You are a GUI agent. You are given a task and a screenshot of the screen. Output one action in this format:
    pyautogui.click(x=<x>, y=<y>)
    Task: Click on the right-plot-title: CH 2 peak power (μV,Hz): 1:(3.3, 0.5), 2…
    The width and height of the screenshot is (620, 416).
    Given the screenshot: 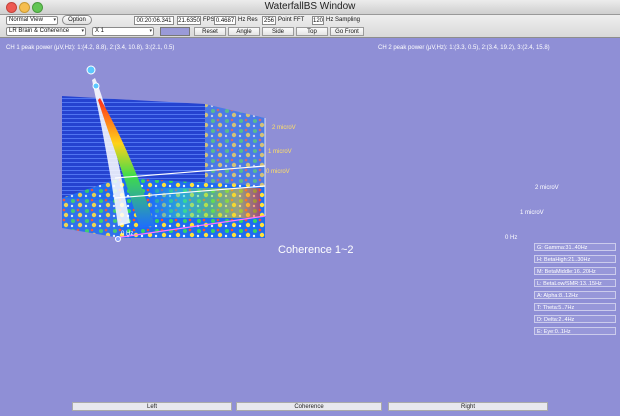 What is the action you would take?
    pyautogui.click(x=464, y=48)
    